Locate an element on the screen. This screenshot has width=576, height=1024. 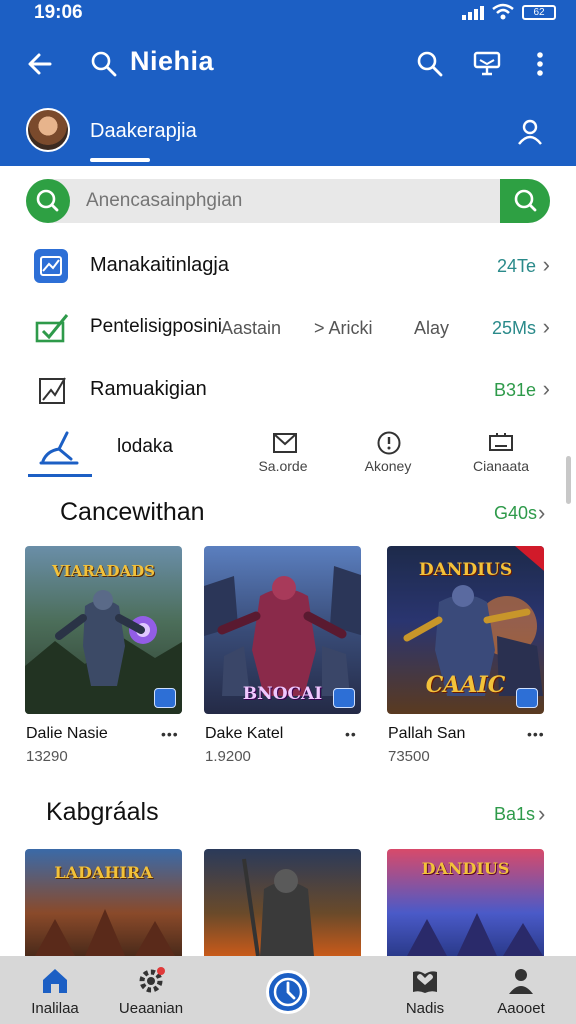
tab-akoney: Akoney is located at coordinates (388, 466).